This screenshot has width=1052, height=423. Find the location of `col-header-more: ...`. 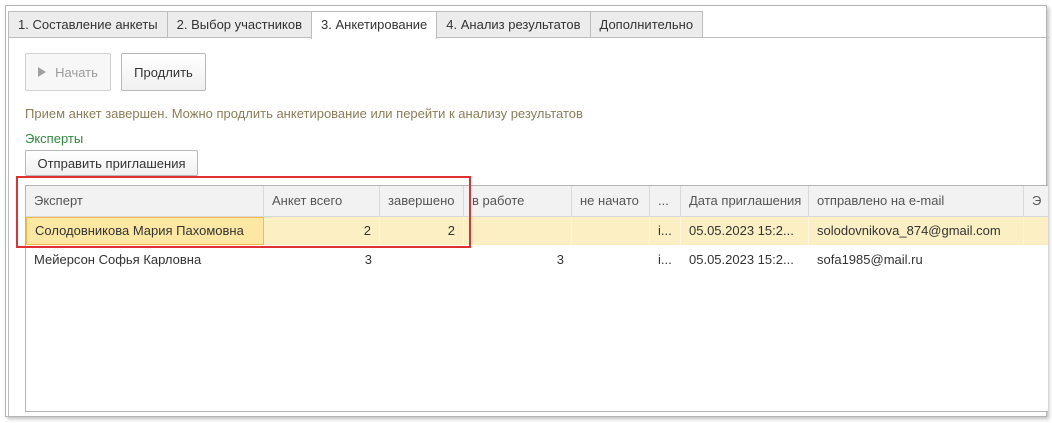

col-header-more: ... is located at coordinates (665, 201).